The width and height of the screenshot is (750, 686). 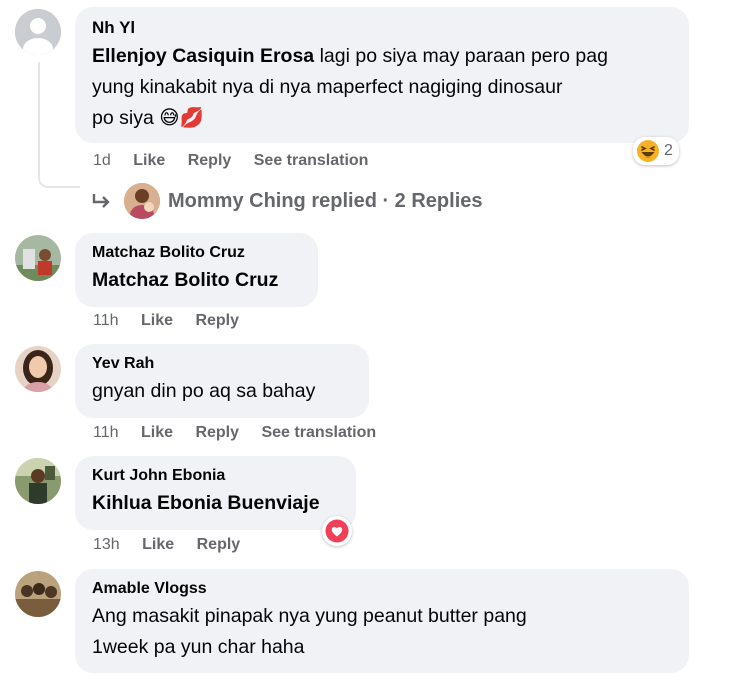 What do you see at coordinates (668, 150) in the screenshot?
I see `reaction-count-text: 2` at bounding box center [668, 150].